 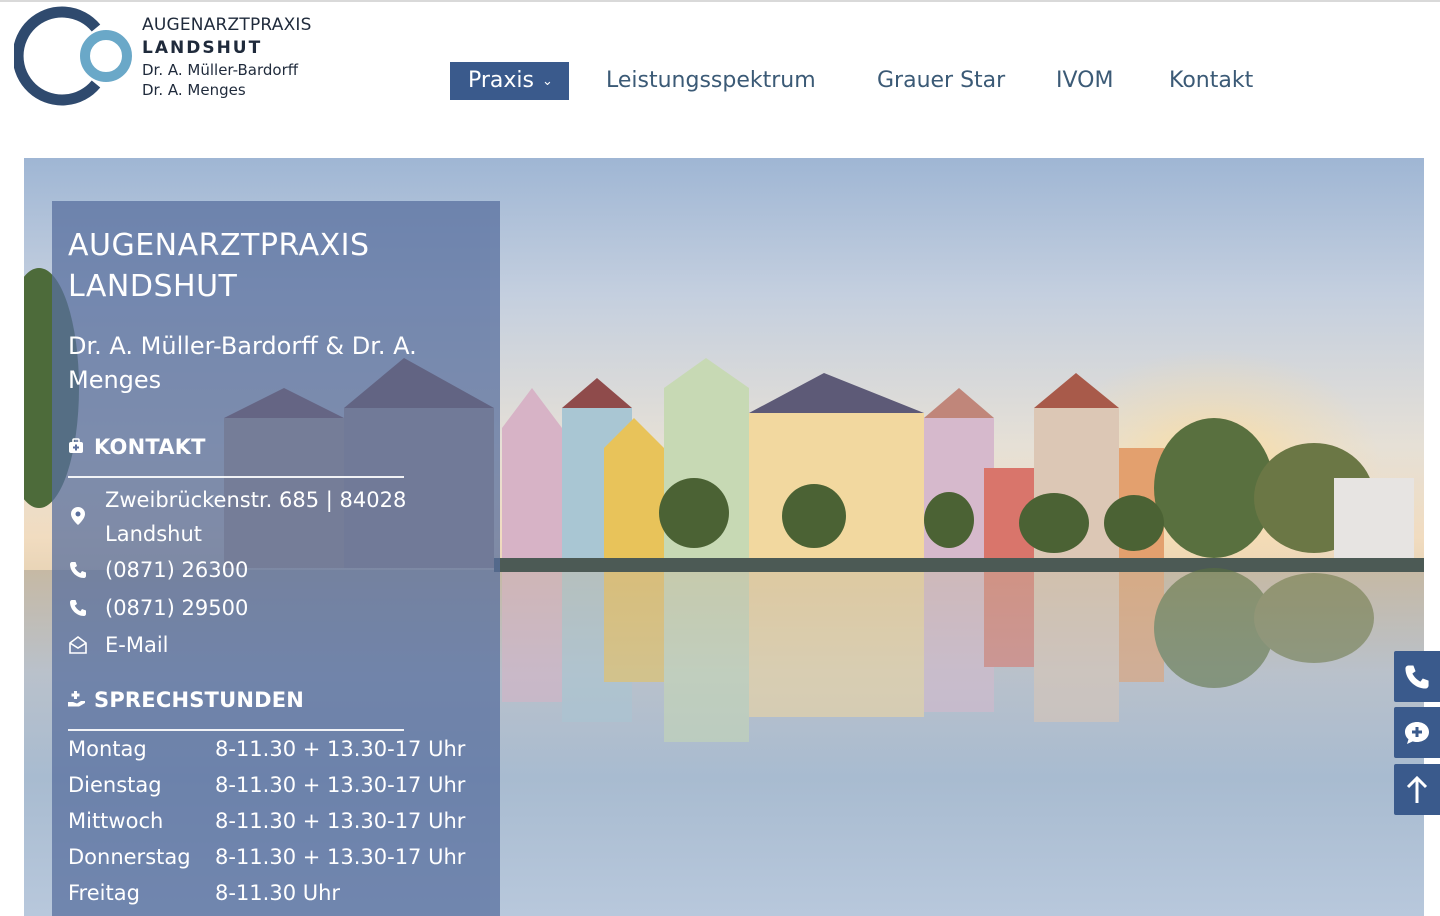 What do you see at coordinates (78, 645) in the screenshot?
I see `envelope-open-icon` at bounding box center [78, 645].